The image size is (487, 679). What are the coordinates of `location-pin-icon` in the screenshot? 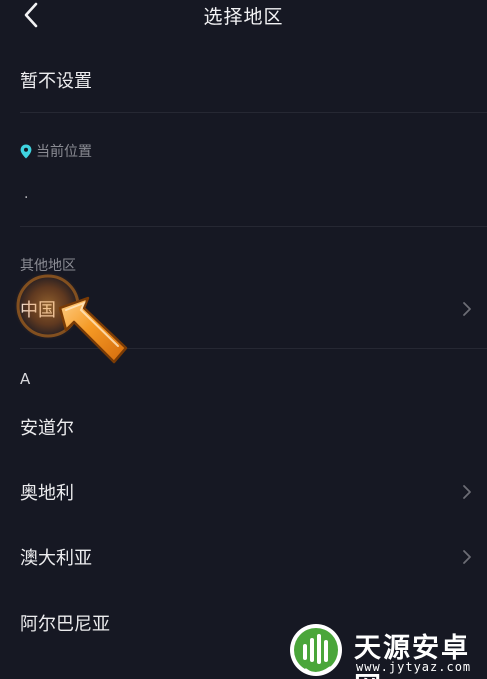 It's located at (26, 151).